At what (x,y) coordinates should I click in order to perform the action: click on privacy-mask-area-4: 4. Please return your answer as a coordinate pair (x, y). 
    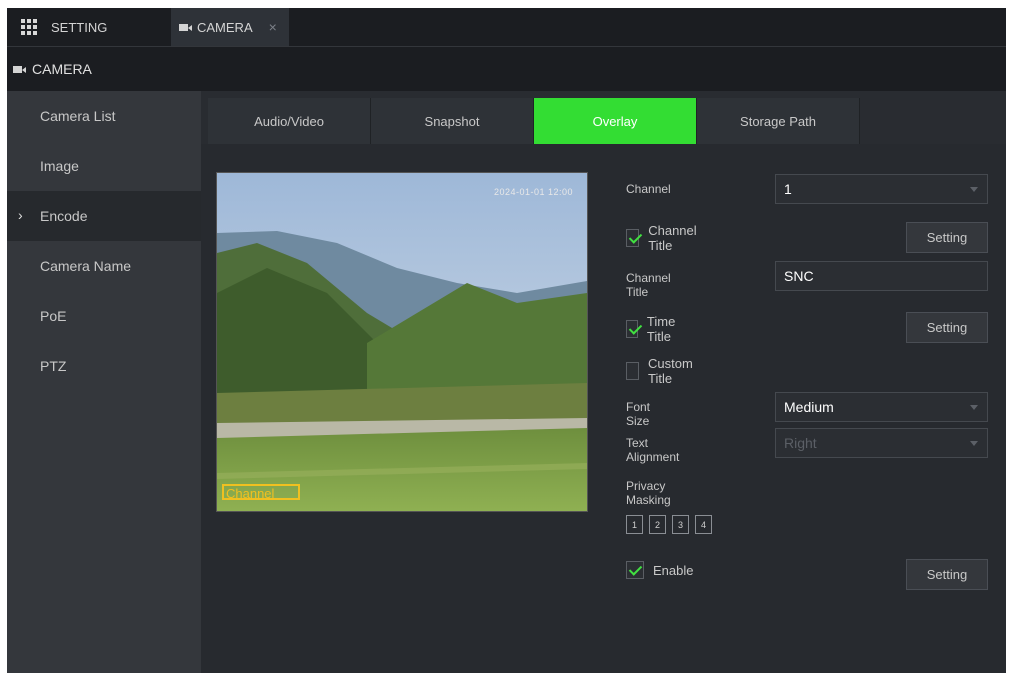
    Looking at the image, I should click on (703, 524).